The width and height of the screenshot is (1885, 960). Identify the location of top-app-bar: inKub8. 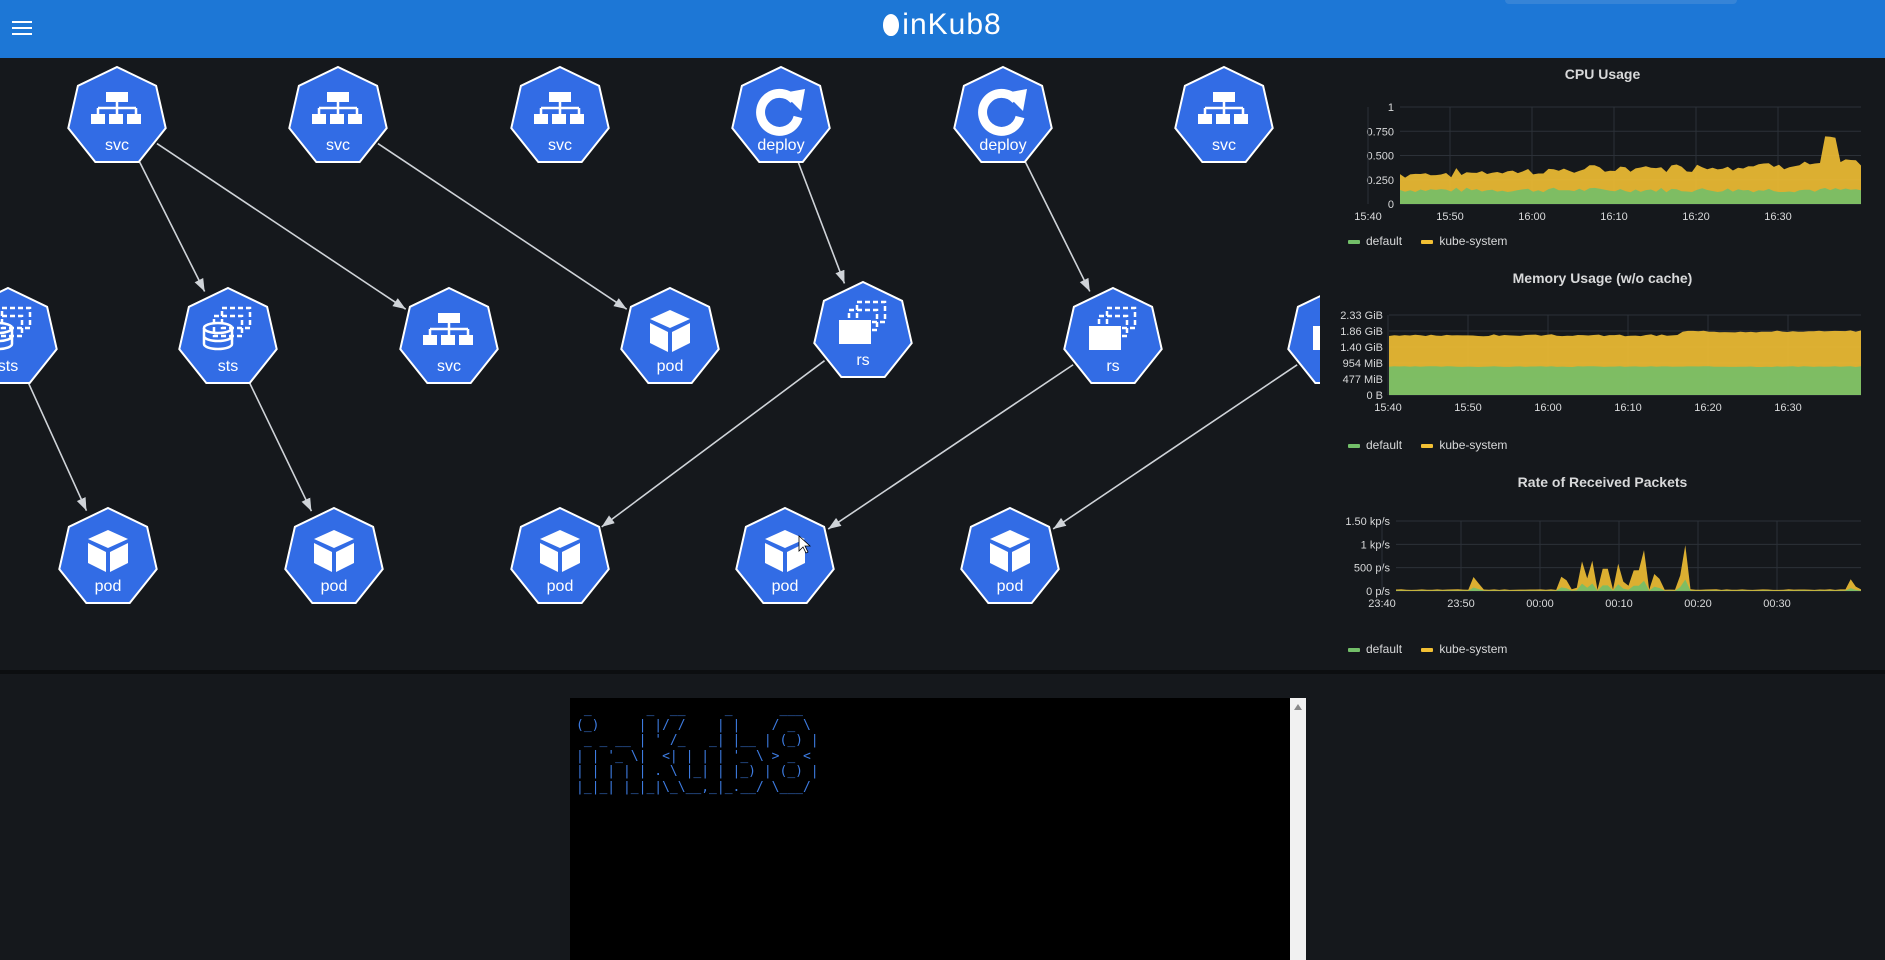
(942, 29).